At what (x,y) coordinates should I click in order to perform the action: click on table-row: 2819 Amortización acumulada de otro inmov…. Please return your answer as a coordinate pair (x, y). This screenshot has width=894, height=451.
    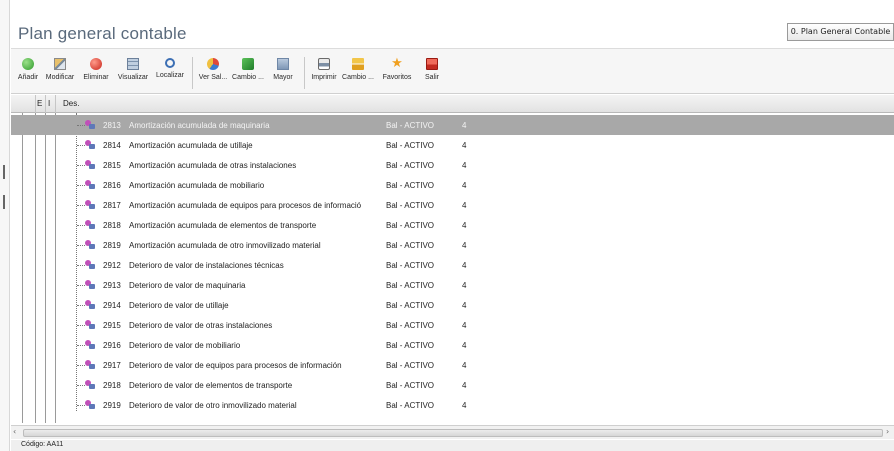
    Looking at the image, I should click on (452, 245).